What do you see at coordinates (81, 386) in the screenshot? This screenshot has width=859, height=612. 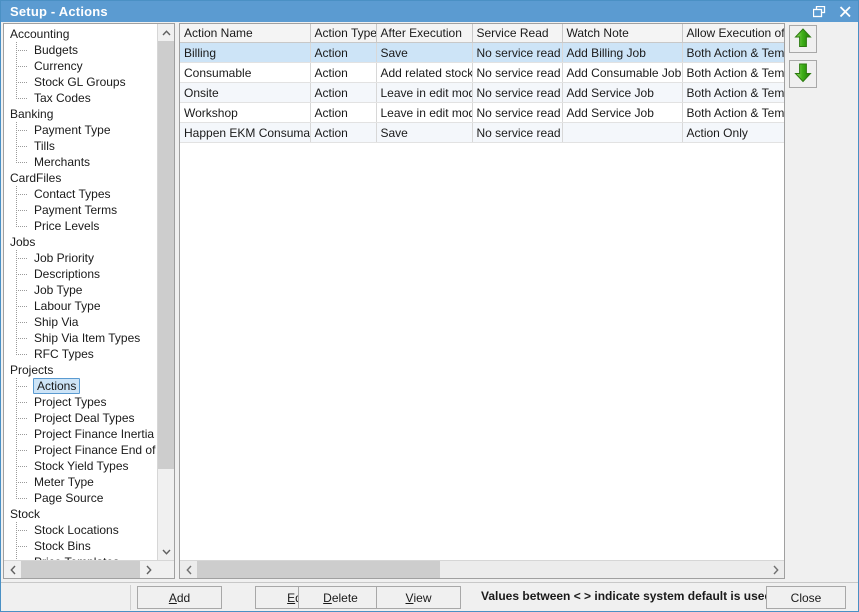 I see `sidebar-item-actions: Actions` at bounding box center [81, 386].